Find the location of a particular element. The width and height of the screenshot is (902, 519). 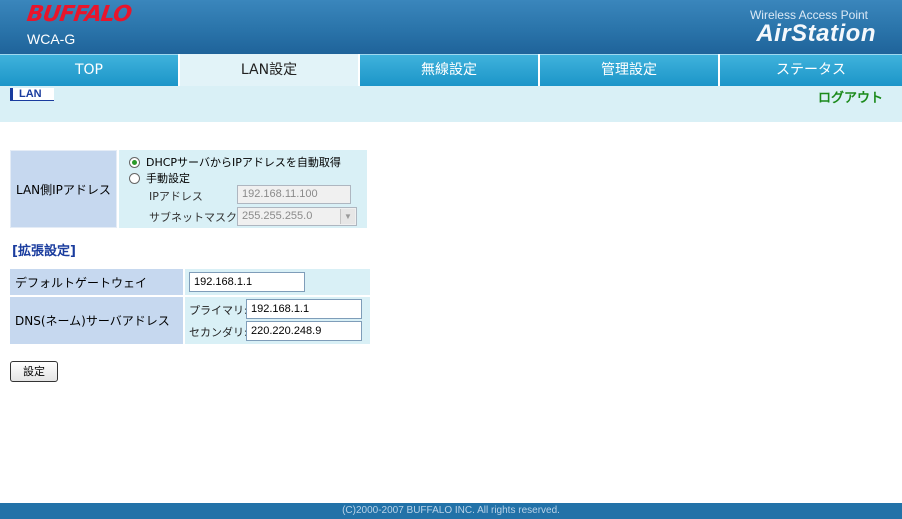

tab-admin-settings: 管理設定 is located at coordinates (629, 70).